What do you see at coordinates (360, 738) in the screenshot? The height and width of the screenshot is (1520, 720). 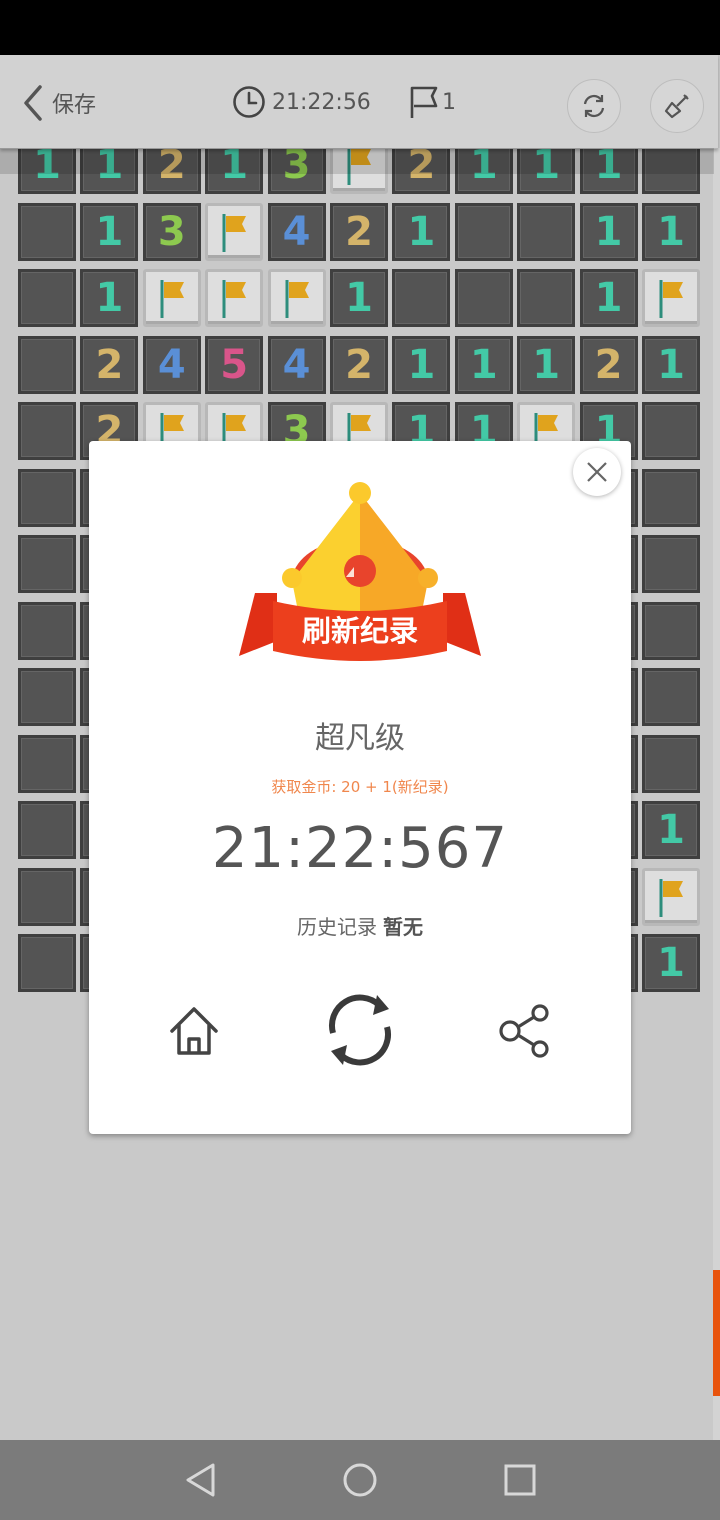 I see `difficulty-level: 超凡级` at bounding box center [360, 738].